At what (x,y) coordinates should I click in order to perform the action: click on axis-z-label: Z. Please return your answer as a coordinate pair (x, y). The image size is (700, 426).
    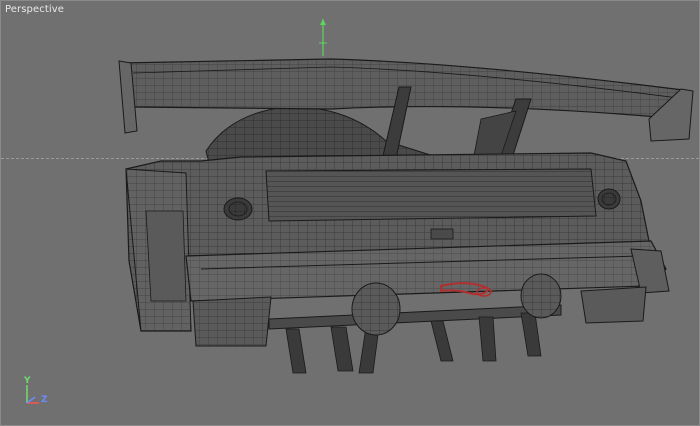
    Looking at the image, I should click on (44, 400).